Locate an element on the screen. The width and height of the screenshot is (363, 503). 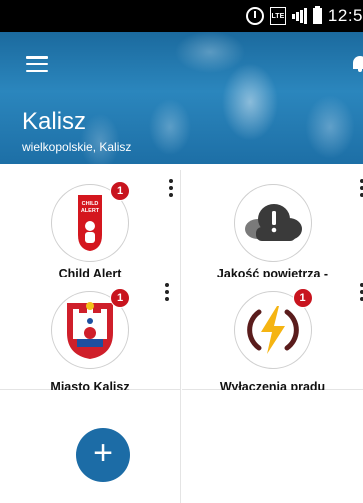
signal-icon is located at coordinates (299, 16).